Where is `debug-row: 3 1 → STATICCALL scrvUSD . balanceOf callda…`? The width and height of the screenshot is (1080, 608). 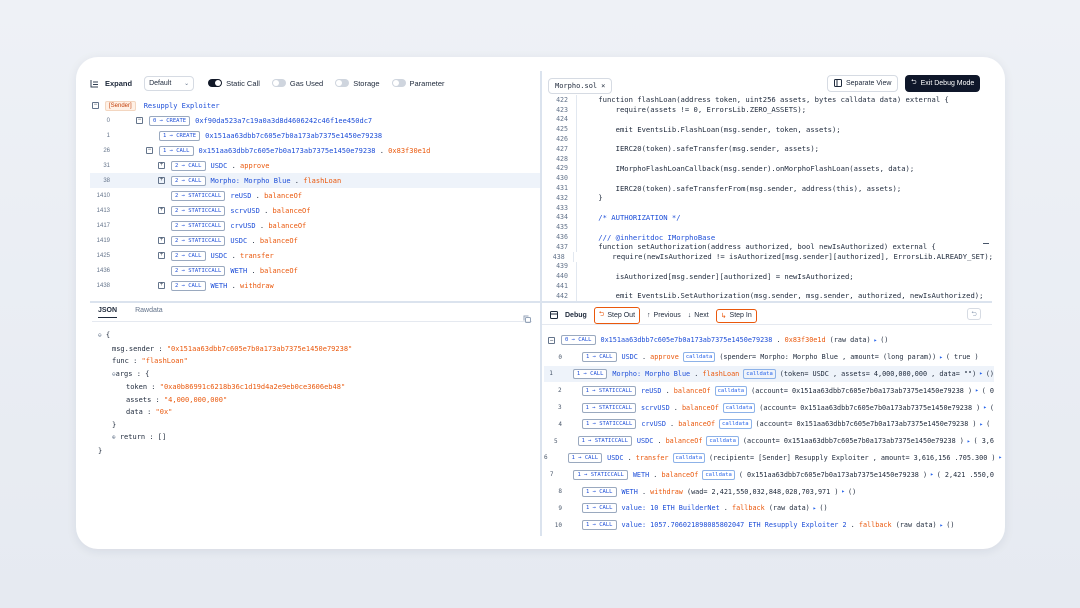 debug-row: 3 1 → STATICCALL scrvUSD . balanceOf callda… is located at coordinates (769, 407).